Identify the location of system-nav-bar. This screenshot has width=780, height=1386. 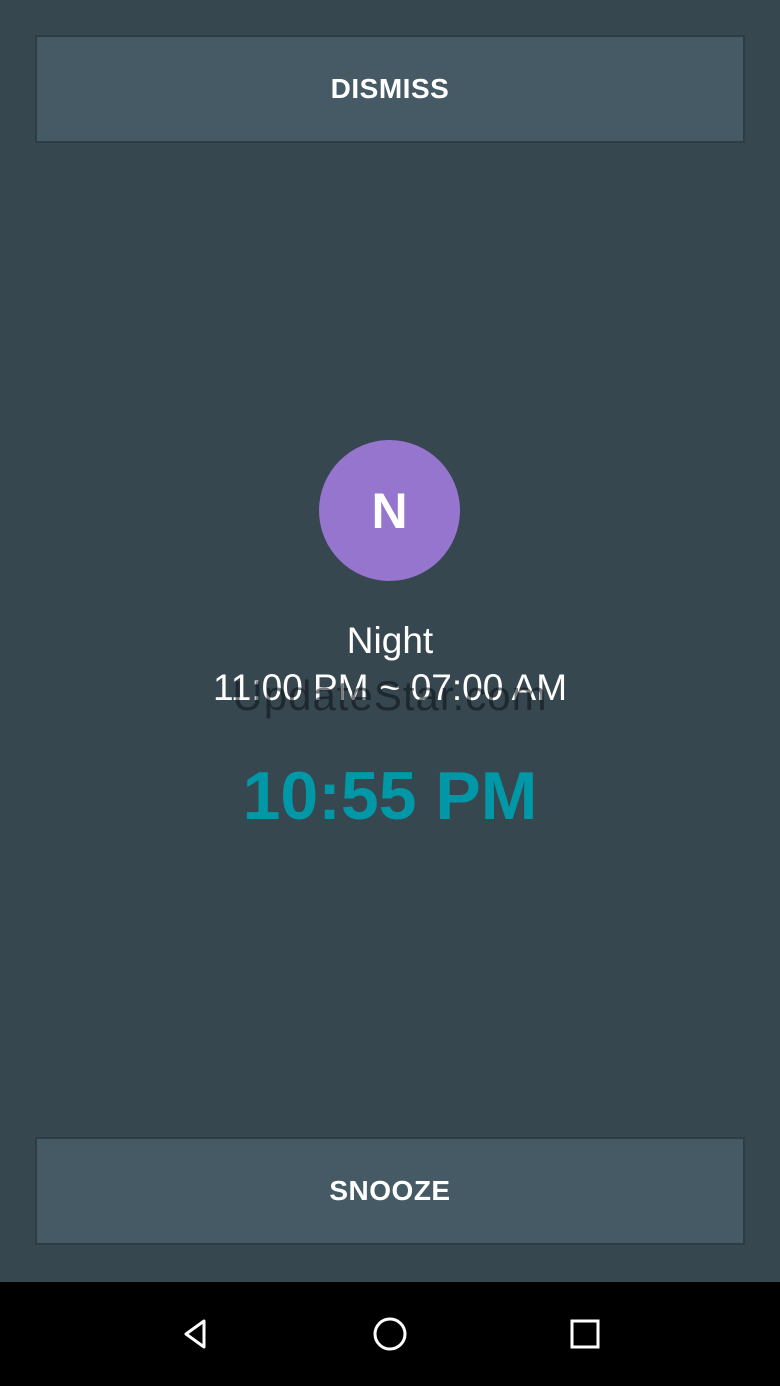
(390, 1334).